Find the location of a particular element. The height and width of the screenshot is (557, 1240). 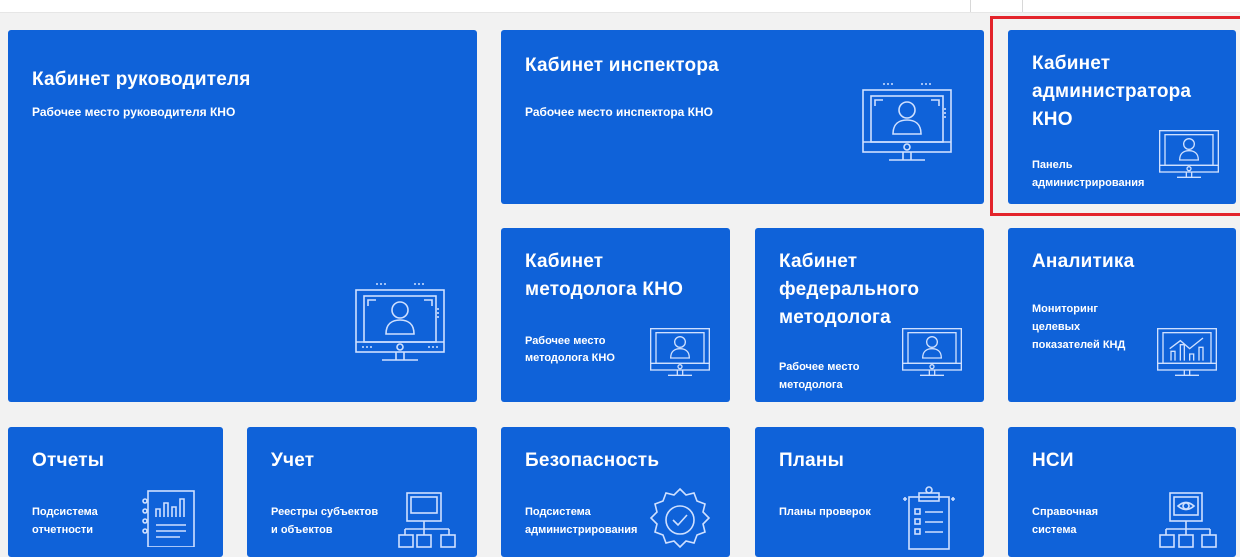

tile-subtitle-line: и объектов is located at coordinates (302, 530).